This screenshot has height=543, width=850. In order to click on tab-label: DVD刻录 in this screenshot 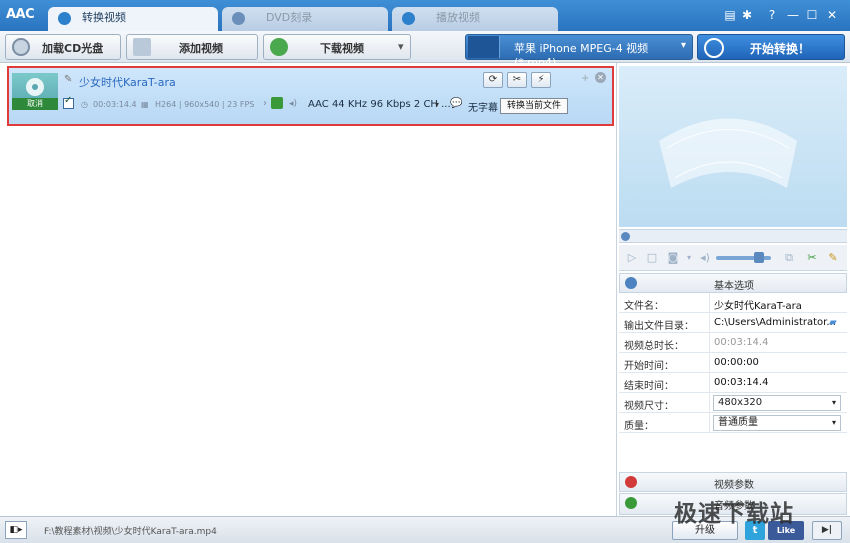, I will do `click(289, 17)`.